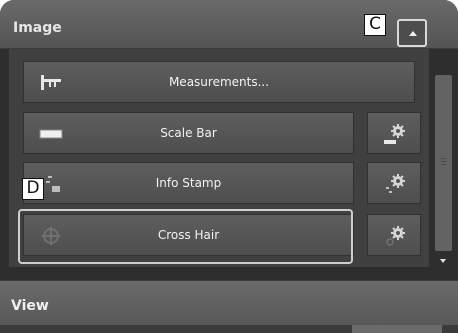  I want to click on scale-bar-button: Scale Bar, so click(188, 133).